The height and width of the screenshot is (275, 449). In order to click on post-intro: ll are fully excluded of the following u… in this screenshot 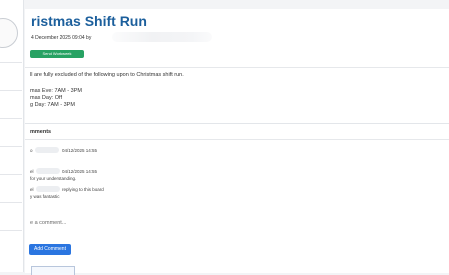, I will do `click(107, 75)`.